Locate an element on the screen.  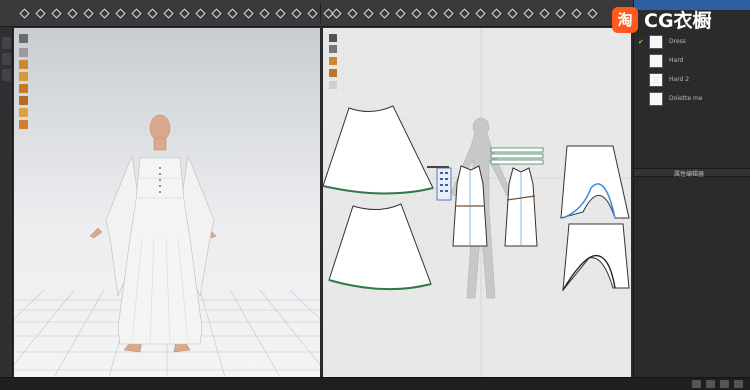
select-pattern-icon is located at coordinates (336, 14).